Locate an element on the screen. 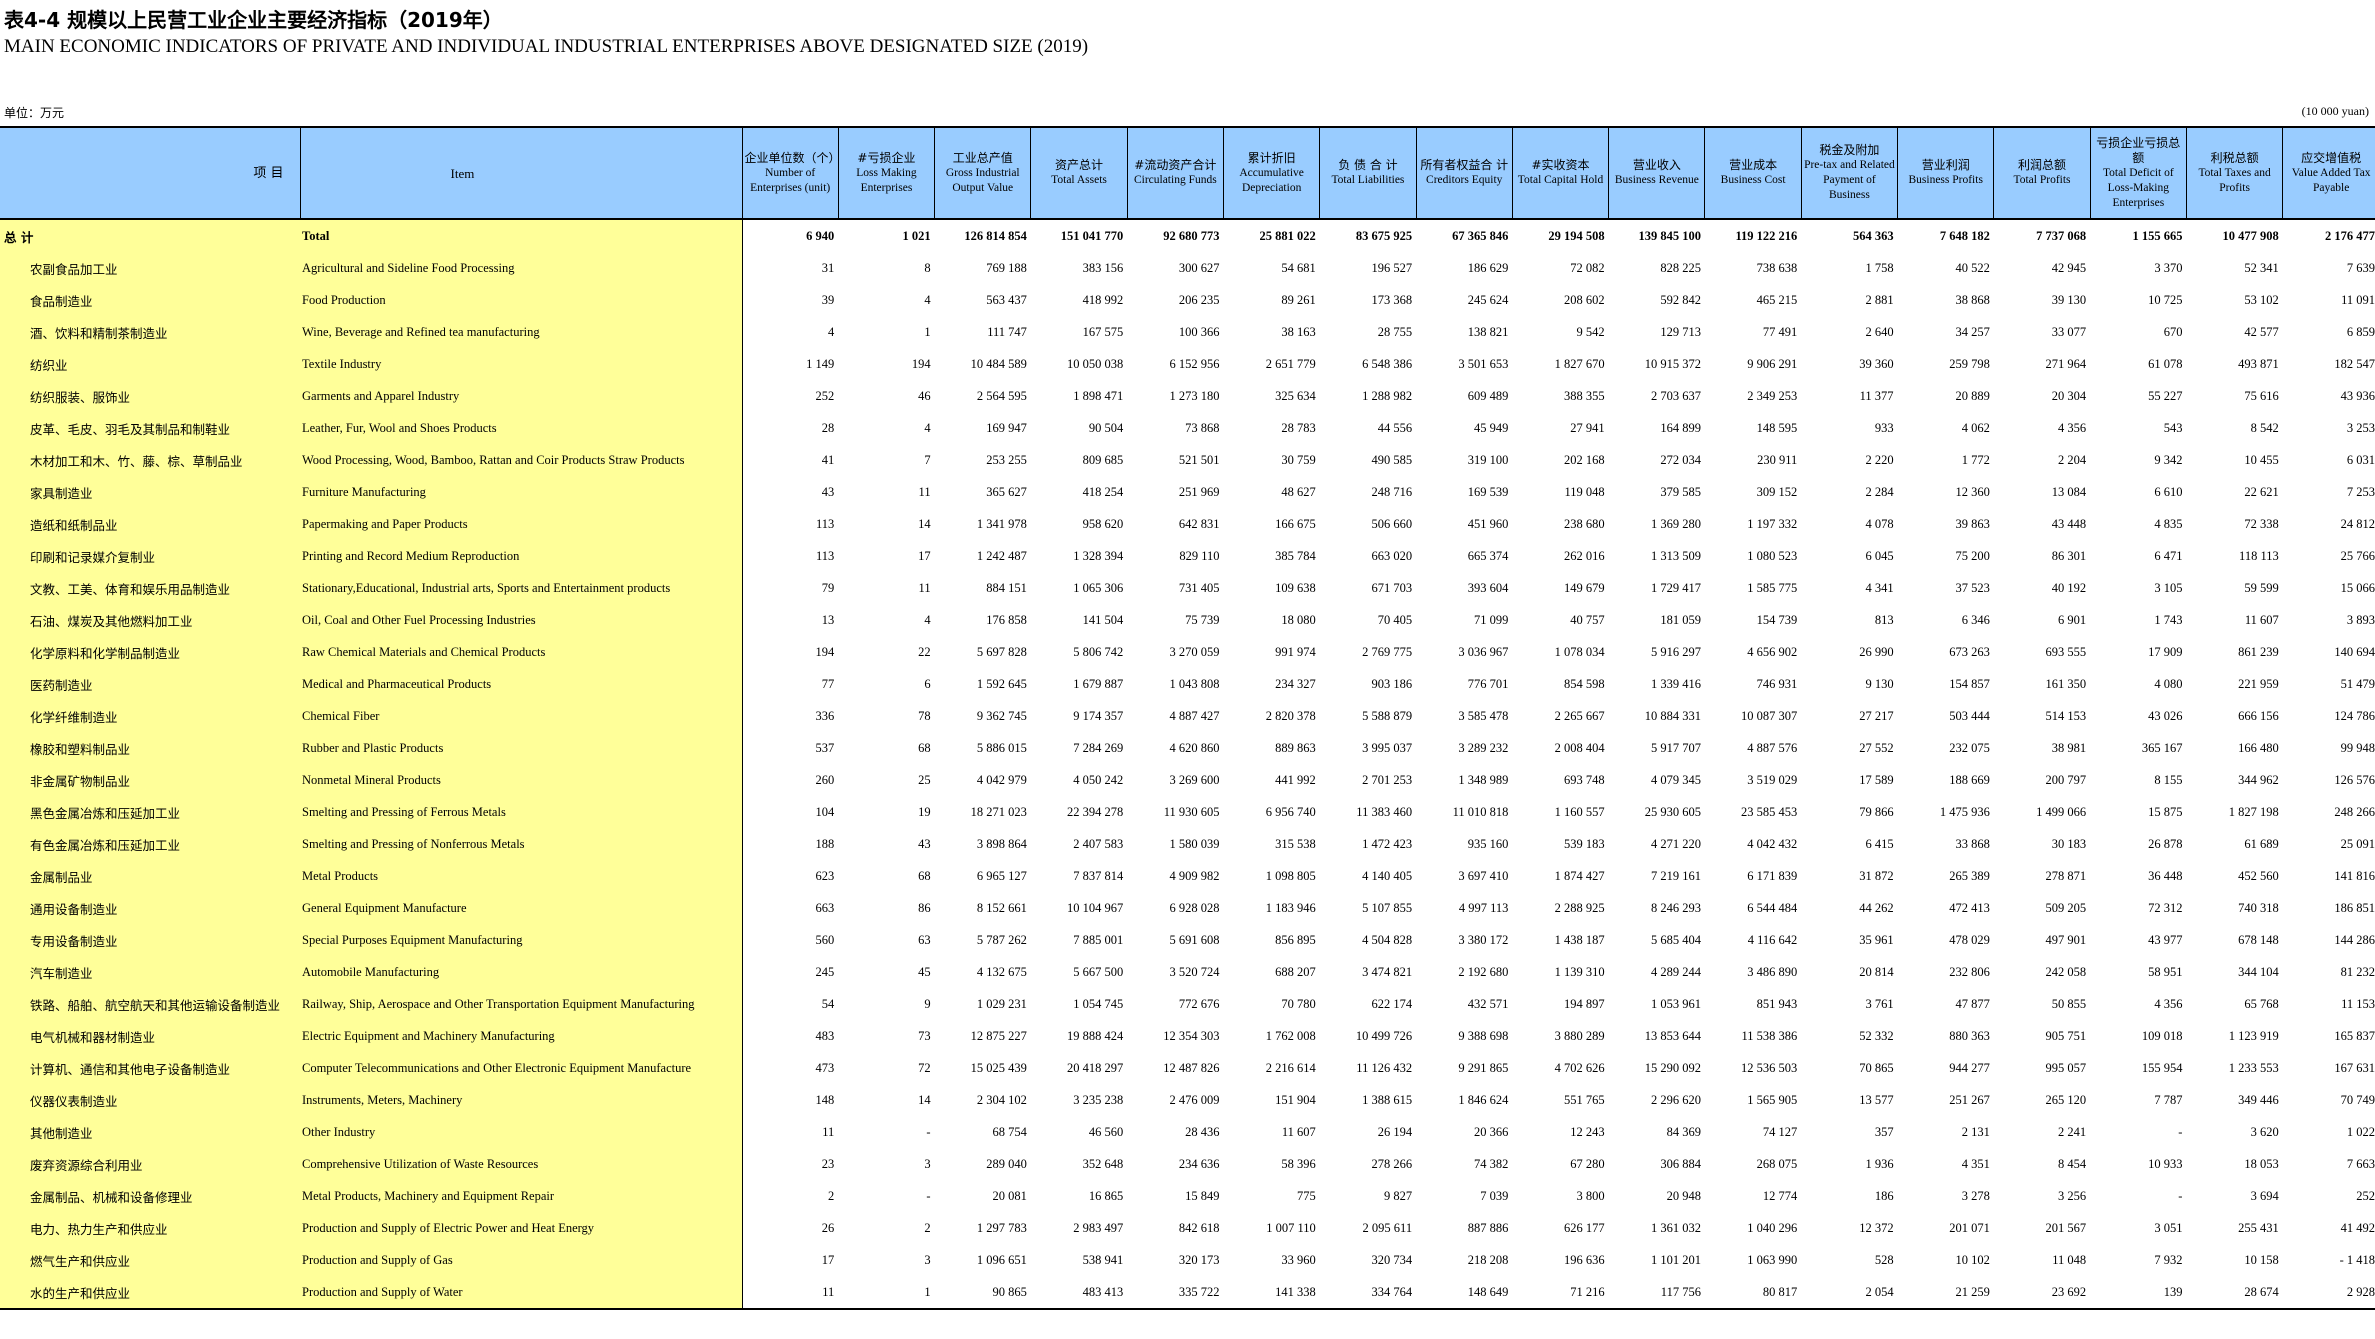 The width and height of the screenshot is (2375, 1339). row-label-en: Medical and Pharmaceutical Products is located at coordinates (521, 684).